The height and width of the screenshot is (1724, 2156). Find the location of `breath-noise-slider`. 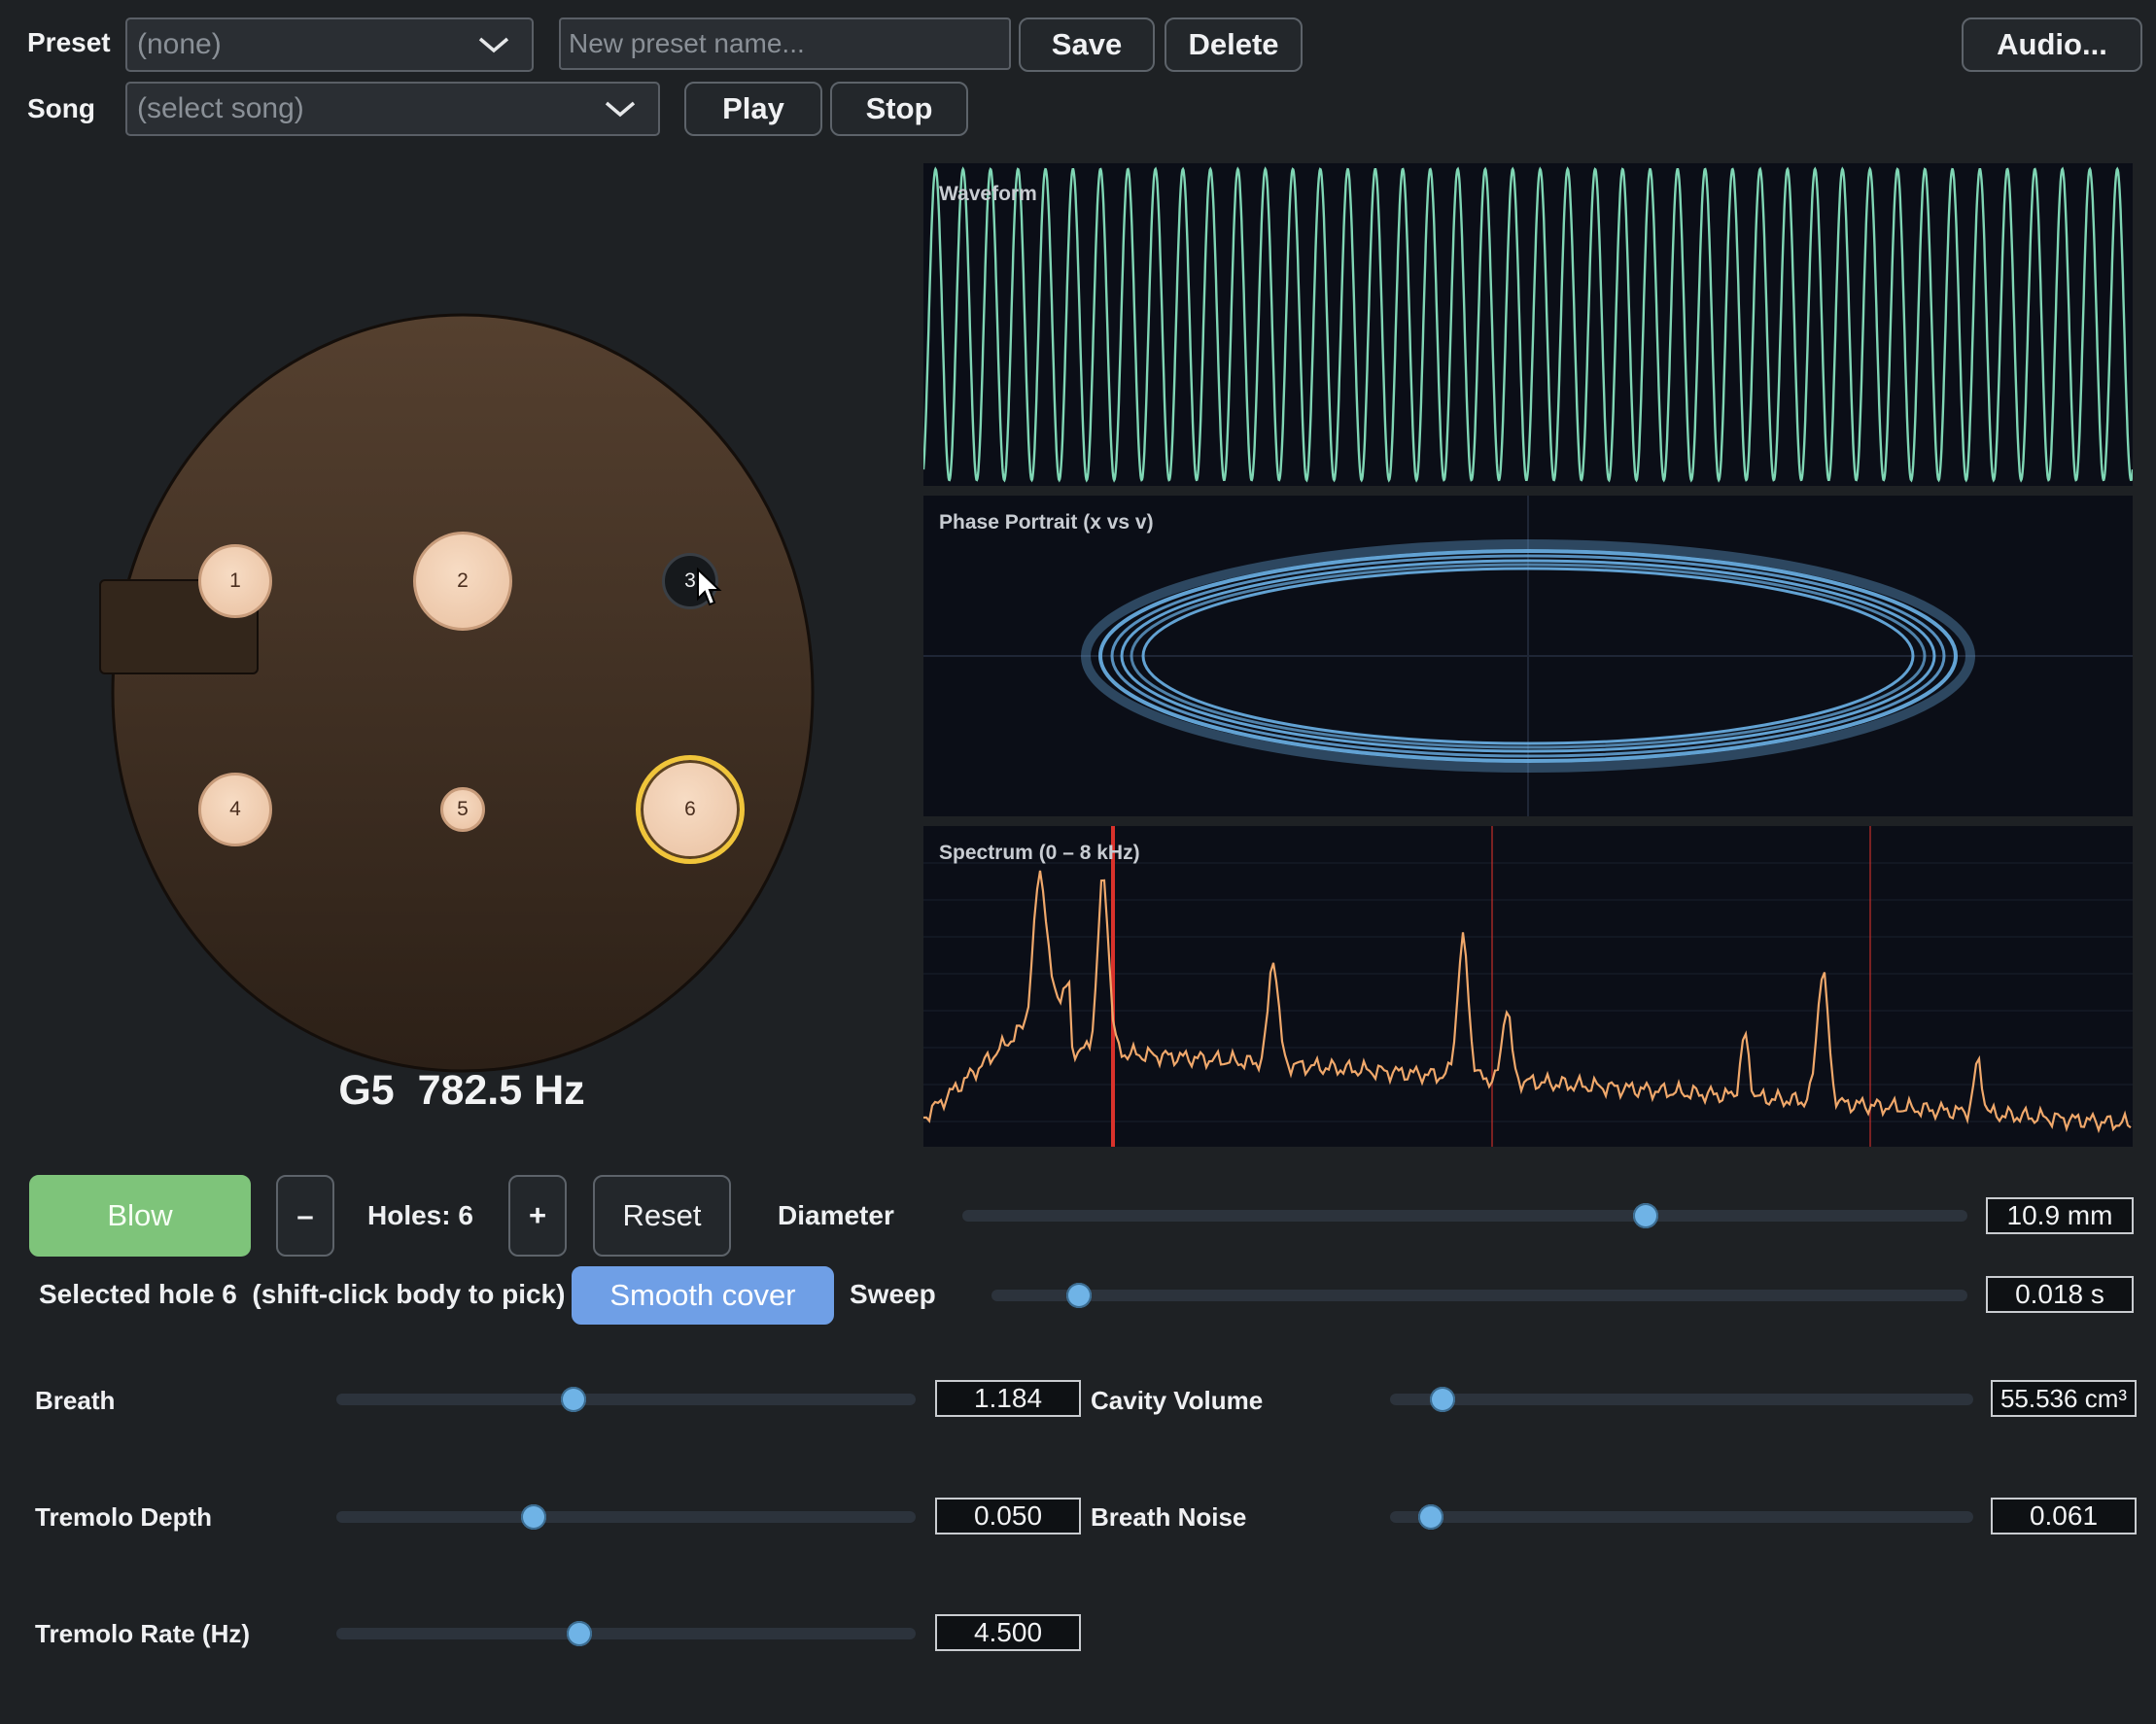

breath-noise-slider is located at coordinates (1681, 1517).